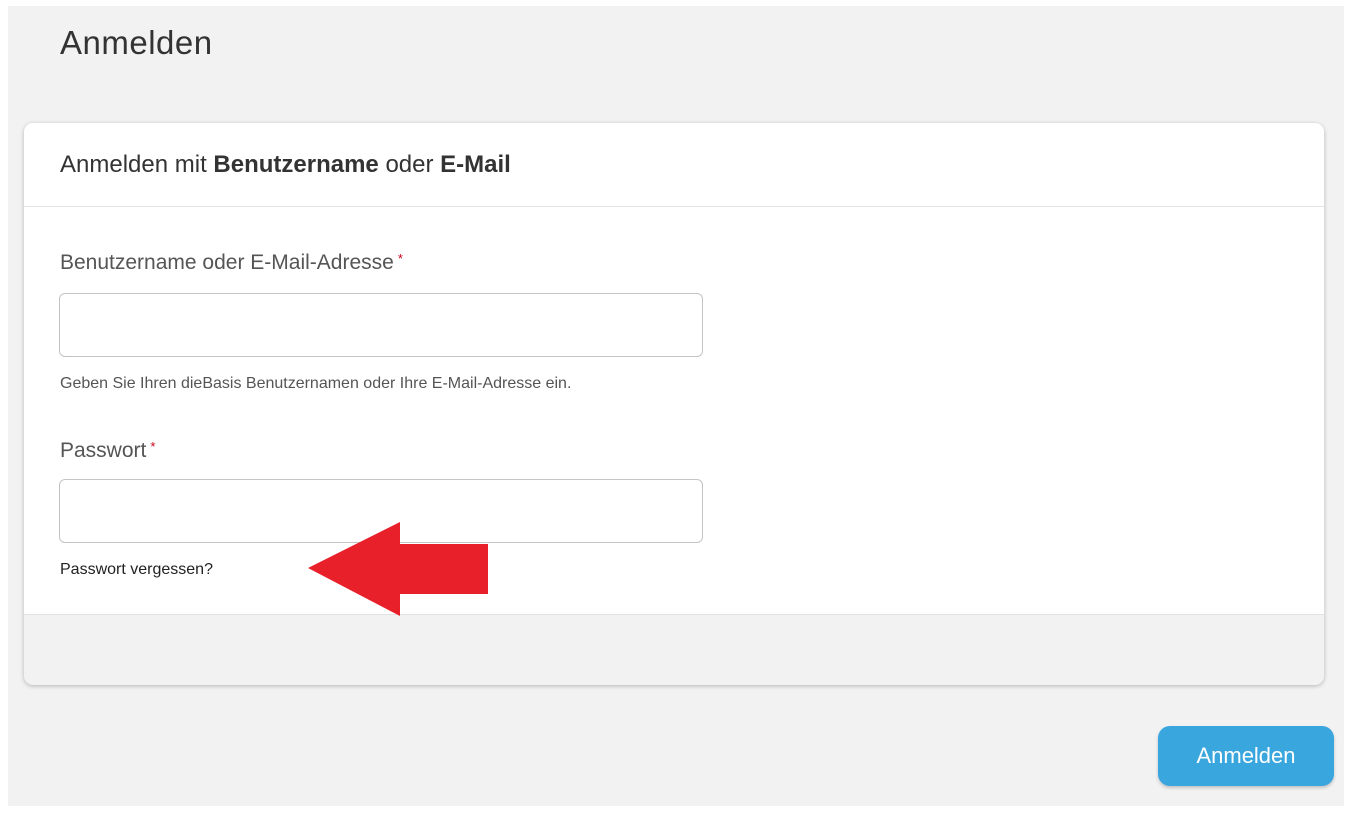  What do you see at coordinates (227, 262) in the screenshot?
I see `username-label-text: Benutzername oder E-Mail-Adresse` at bounding box center [227, 262].